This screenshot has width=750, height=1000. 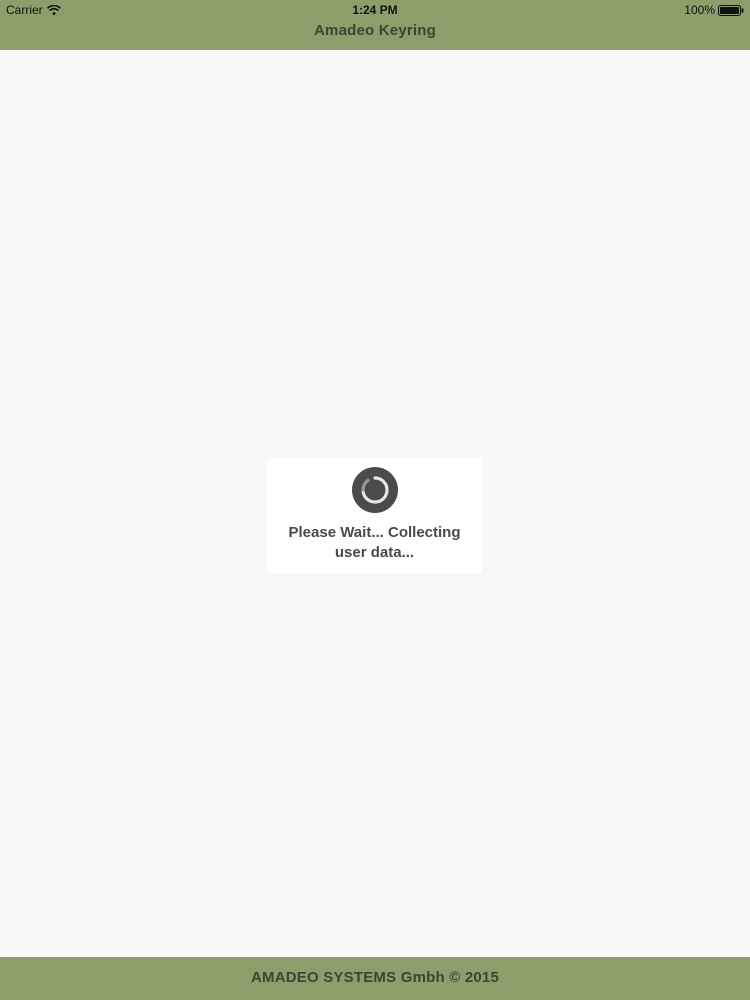 I want to click on top-navigation-bar: Carrier 1:24 PM 100% Amadeo Keyring, so click(x=375, y=25).